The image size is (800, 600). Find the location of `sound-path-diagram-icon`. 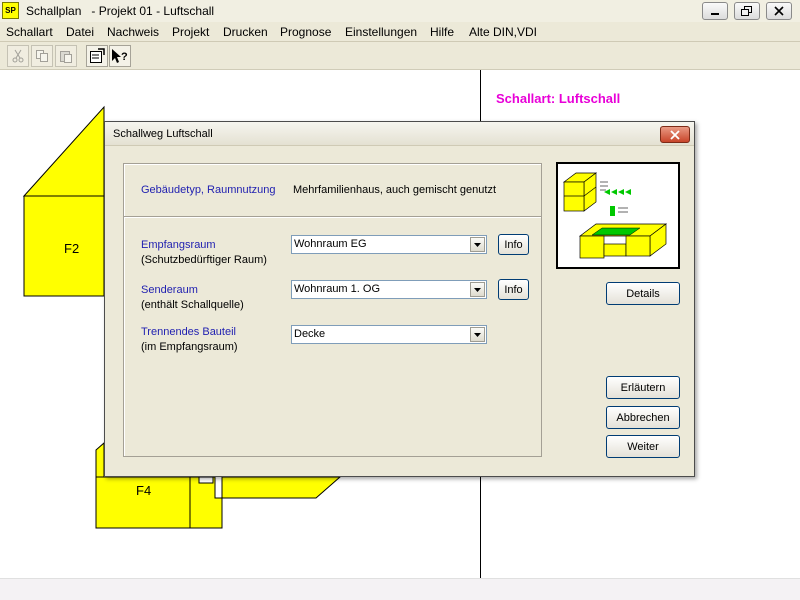

sound-path-diagram-icon is located at coordinates (615, 215).